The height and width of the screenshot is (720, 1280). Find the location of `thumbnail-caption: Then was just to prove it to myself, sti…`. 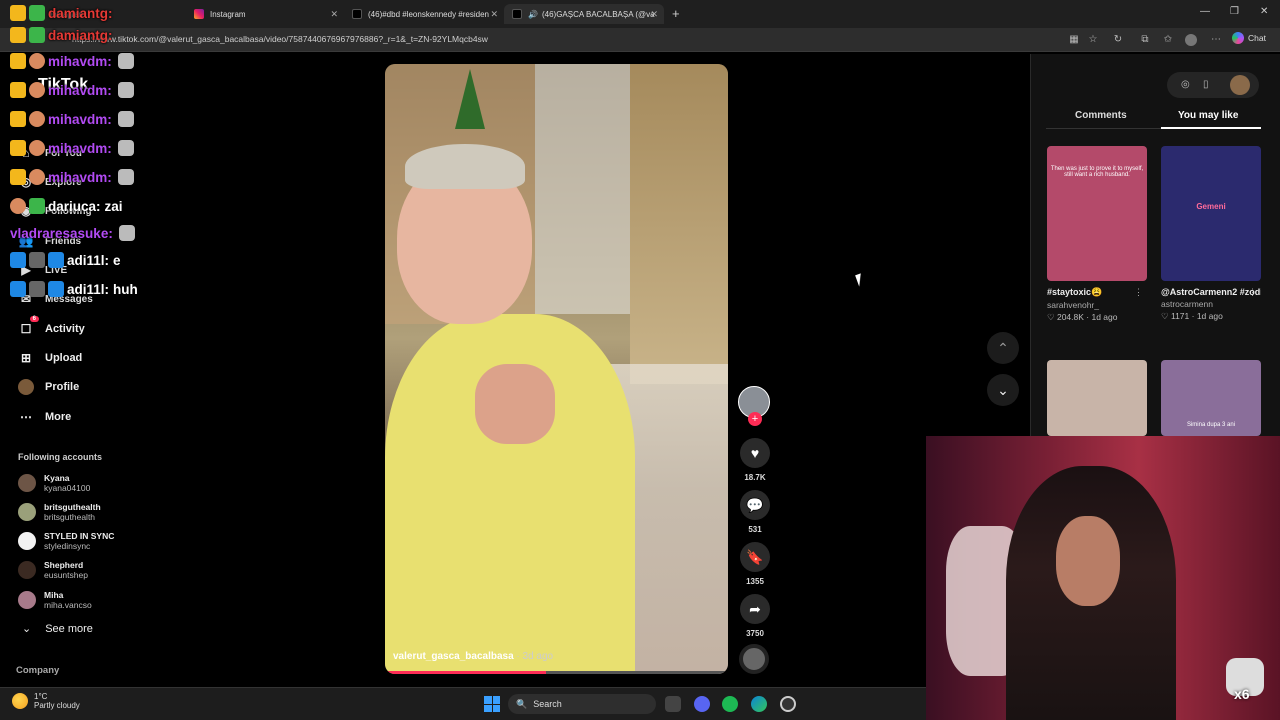

thumbnail-caption: Then was just to prove it to myself, sti… is located at coordinates (1097, 172).